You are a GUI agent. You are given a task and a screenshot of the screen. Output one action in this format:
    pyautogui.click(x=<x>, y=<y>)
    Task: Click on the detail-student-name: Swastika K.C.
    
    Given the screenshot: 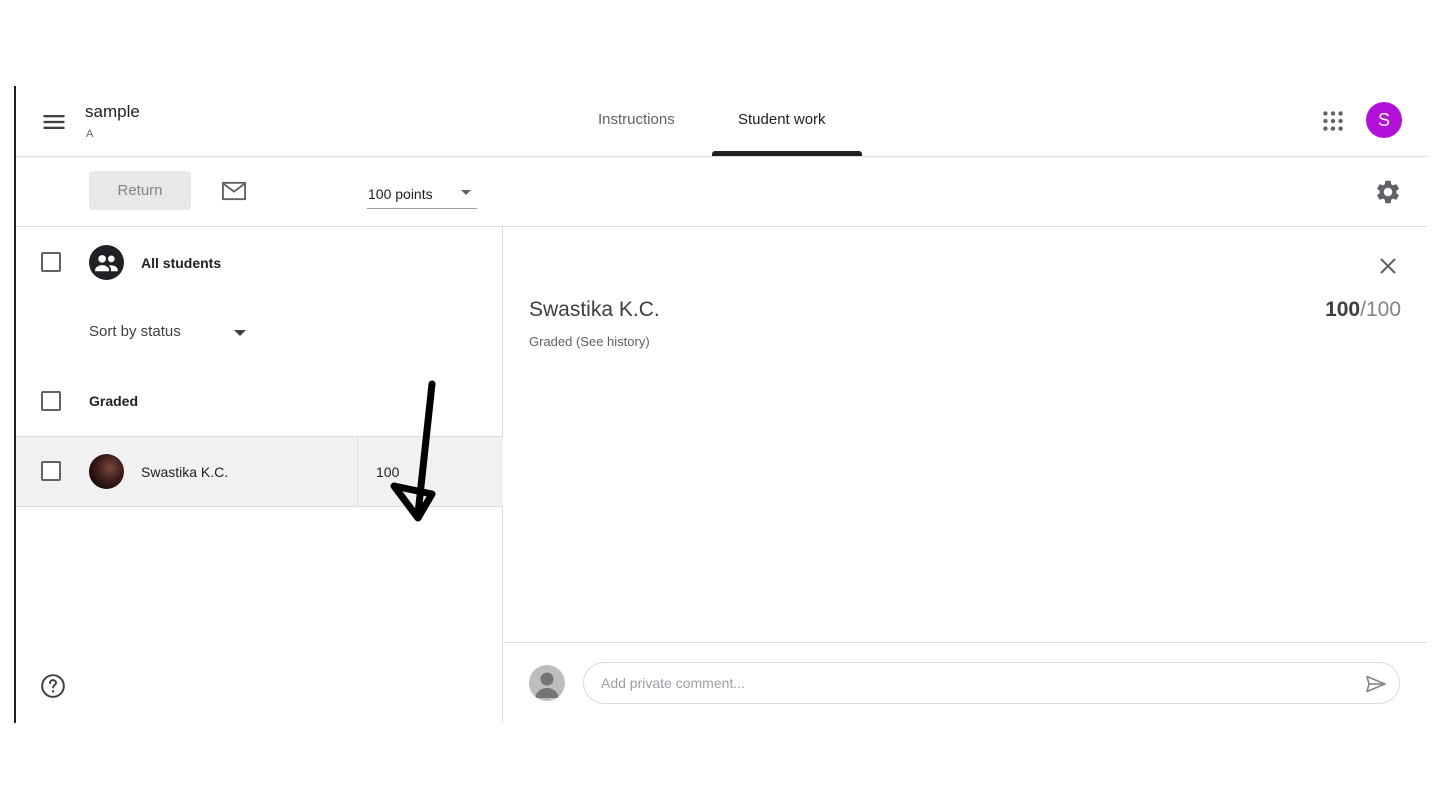 What is the action you would take?
    pyautogui.click(x=594, y=309)
    